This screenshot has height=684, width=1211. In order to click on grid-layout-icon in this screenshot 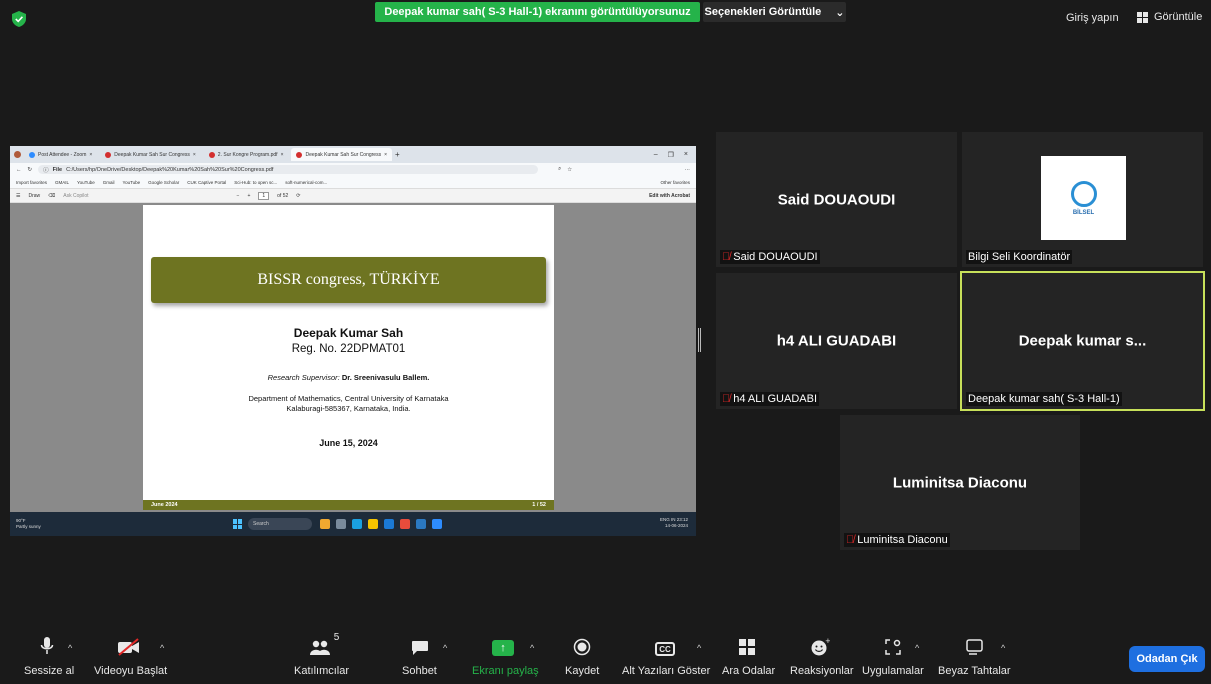, I will do `click(1143, 17)`.